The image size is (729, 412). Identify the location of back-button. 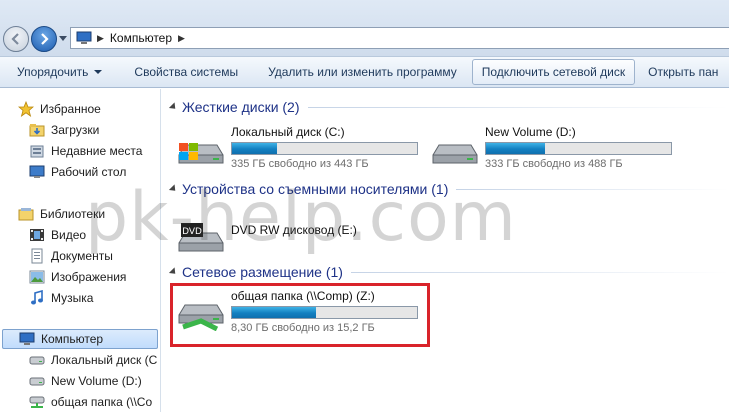
(16, 39).